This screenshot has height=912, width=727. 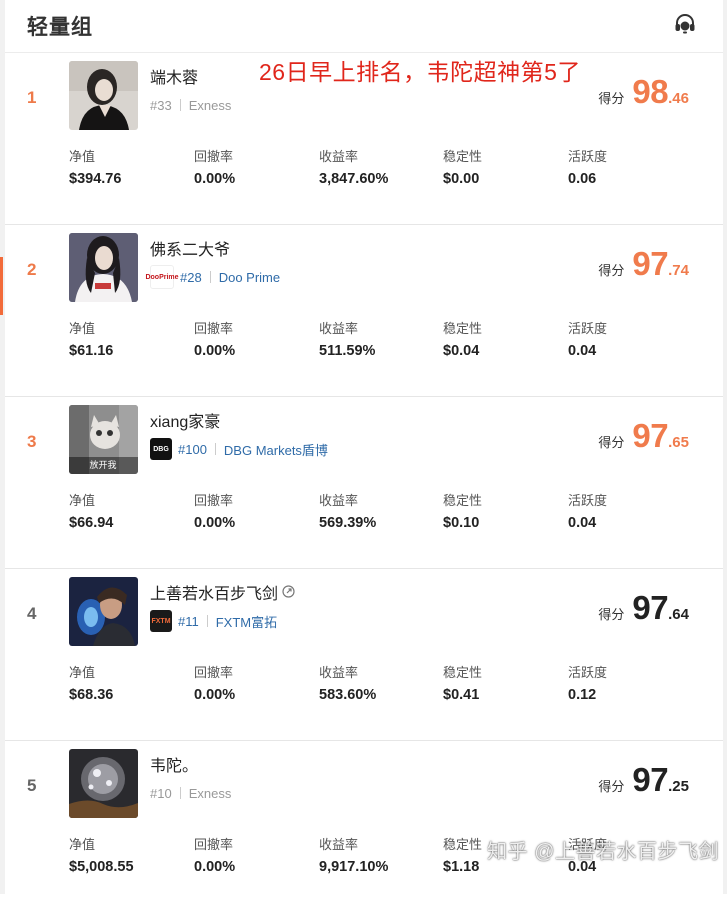 I want to click on stat-net-value: 净值 $5,008.55, so click(x=101, y=856).